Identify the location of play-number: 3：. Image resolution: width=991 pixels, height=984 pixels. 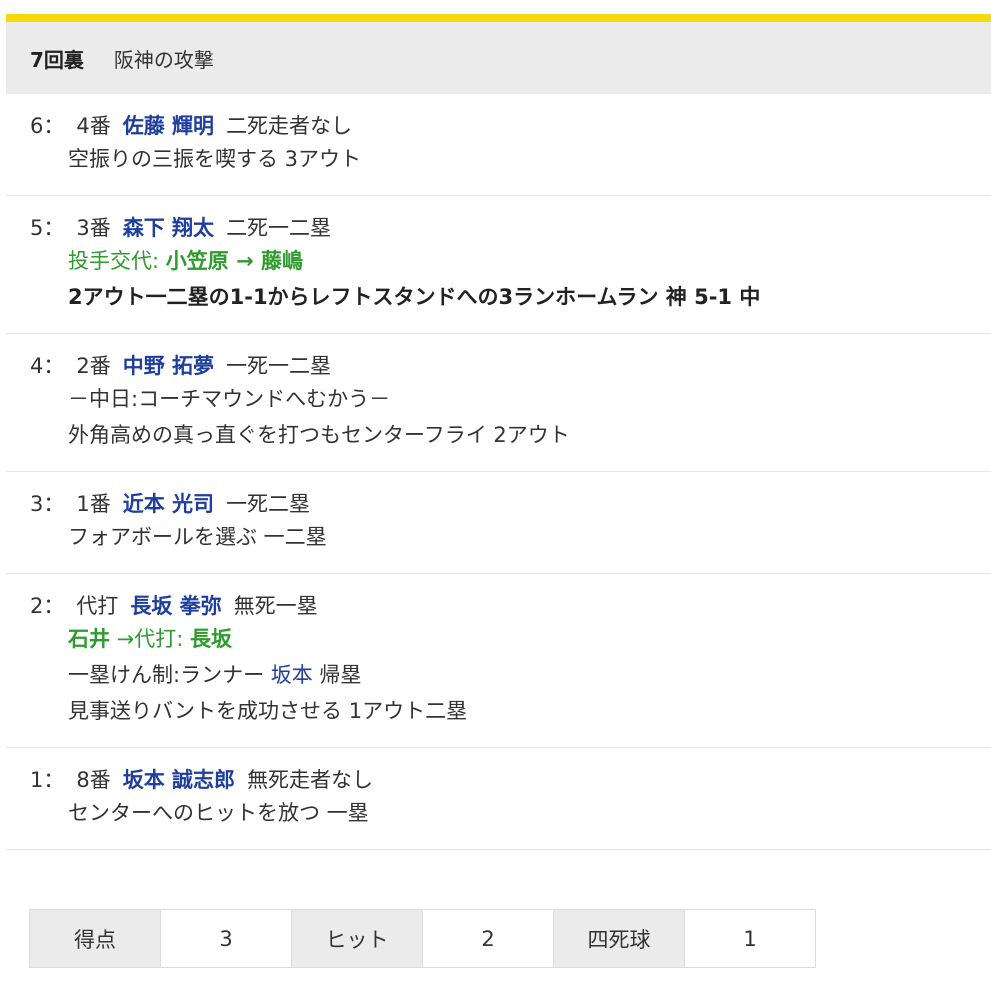
(47, 504).